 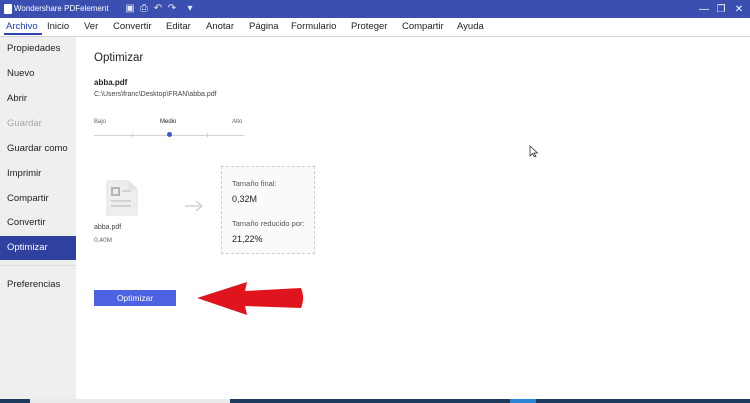 I want to click on mouse-cursor-icon, so click(x=534, y=151).